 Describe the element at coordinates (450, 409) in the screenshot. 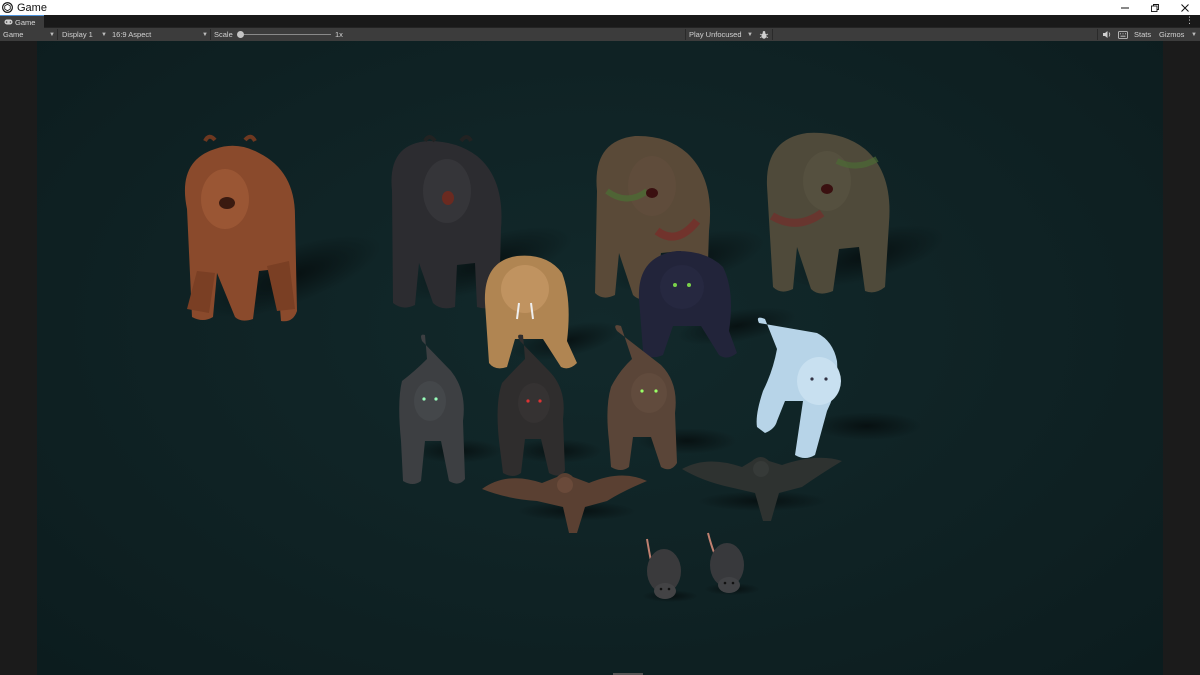

I see `grey-wolf` at that location.